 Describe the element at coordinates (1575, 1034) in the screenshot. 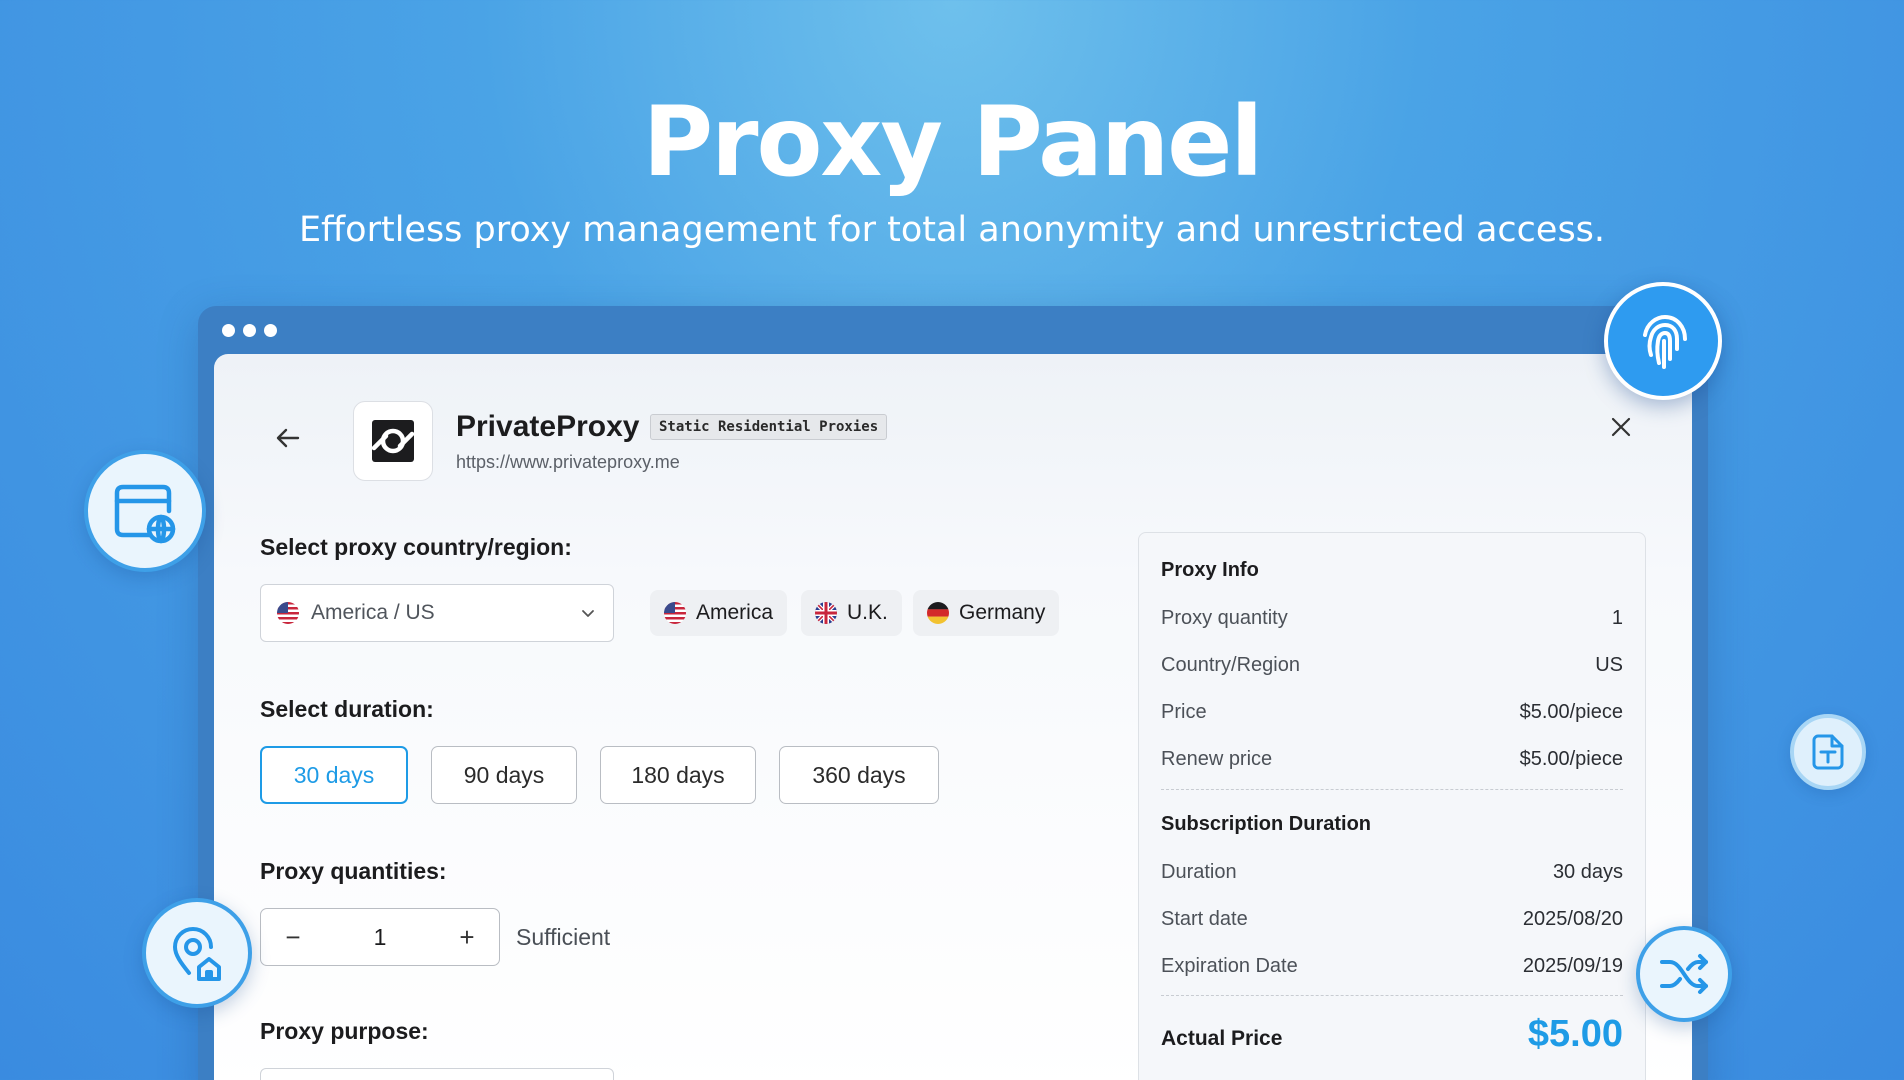

I see `actual-price-value: $5.00` at that location.